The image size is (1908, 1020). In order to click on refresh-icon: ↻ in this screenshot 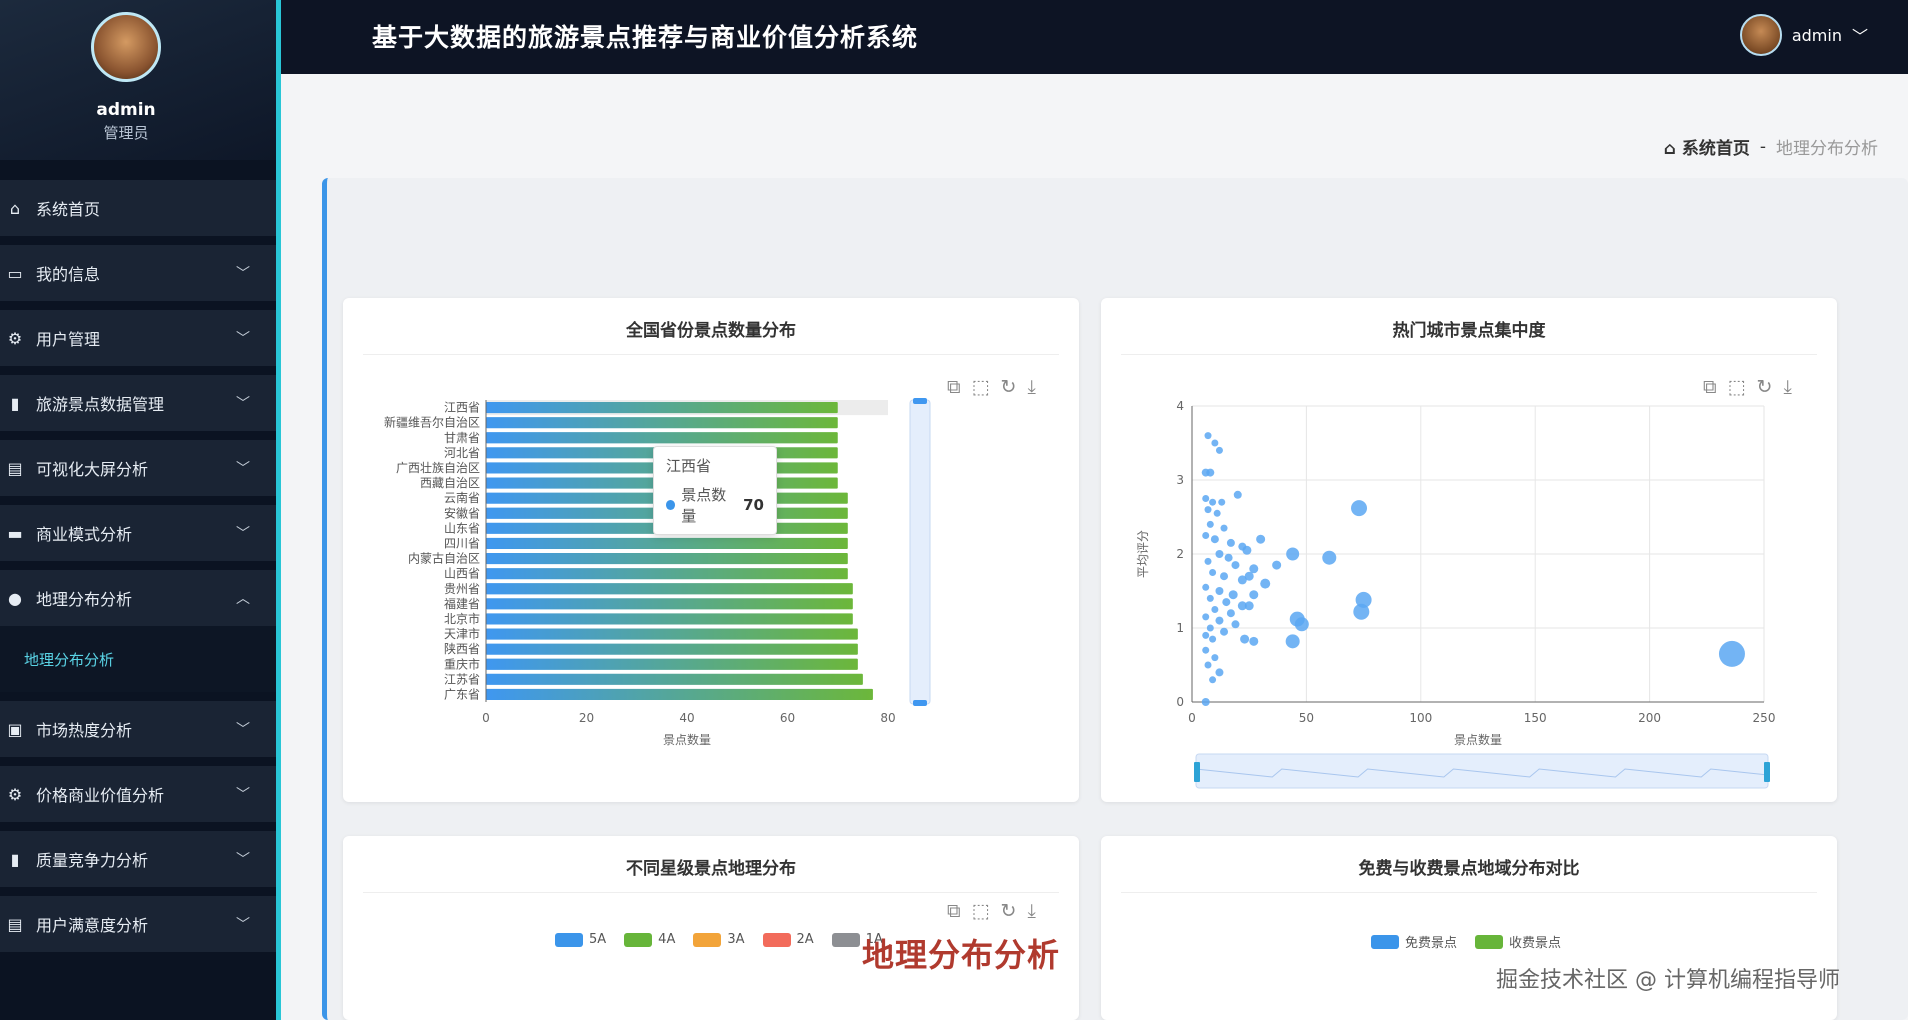, I will do `click(1009, 911)`.